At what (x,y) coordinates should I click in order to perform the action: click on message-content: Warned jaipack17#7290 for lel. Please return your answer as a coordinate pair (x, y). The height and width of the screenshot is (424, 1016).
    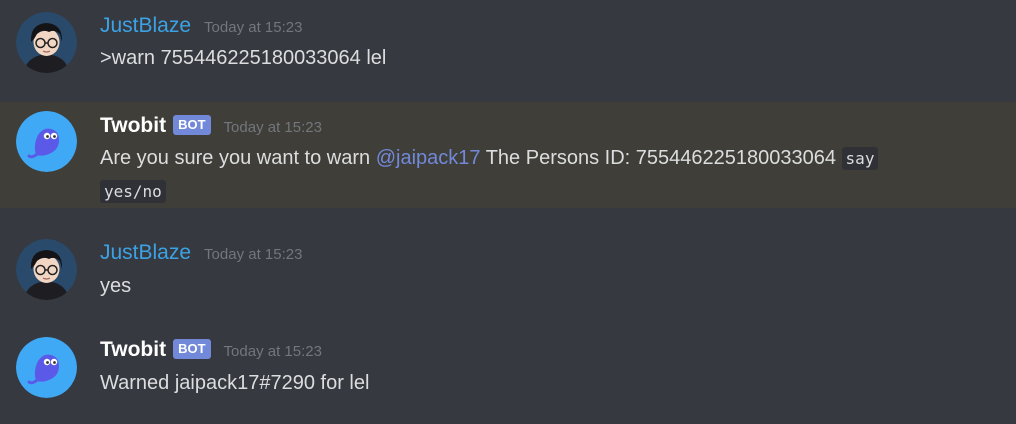
    Looking at the image, I should click on (235, 383).